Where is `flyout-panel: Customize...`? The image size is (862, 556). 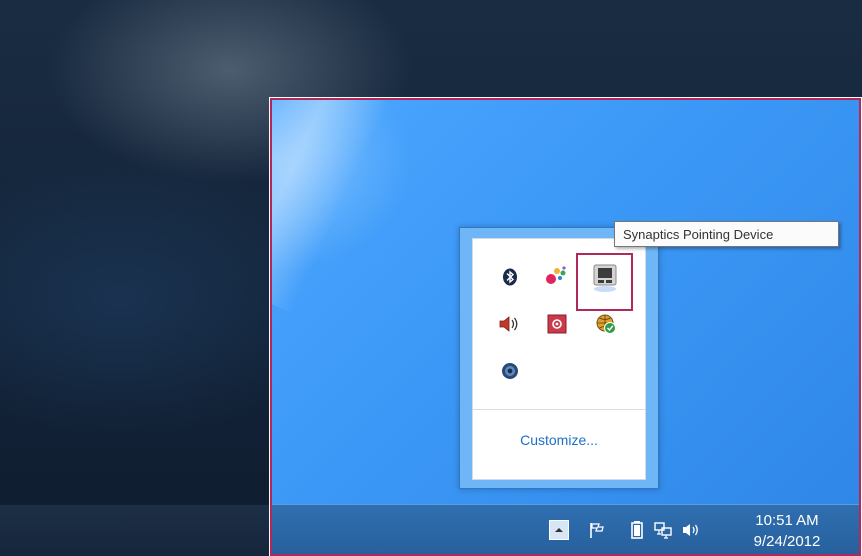 flyout-panel: Customize... is located at coordinates (559, 359).